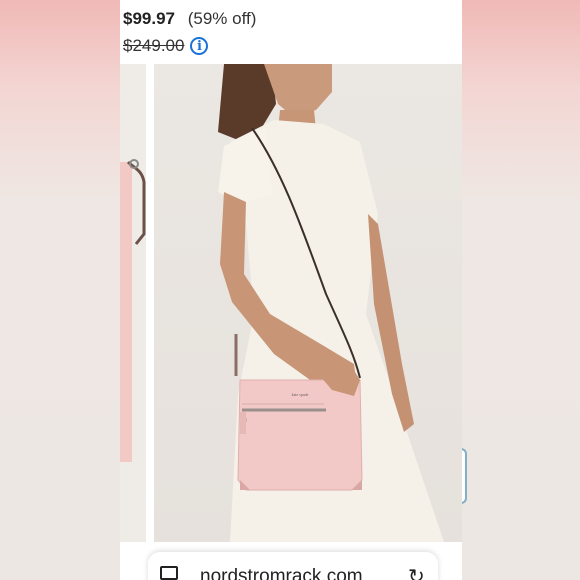 This screenshot has height=580, width=580. What do you see at coordinates (281, 573) in the screenshot?
I see `address-url: nordstromrack.com` at bounding box center [281, 573].